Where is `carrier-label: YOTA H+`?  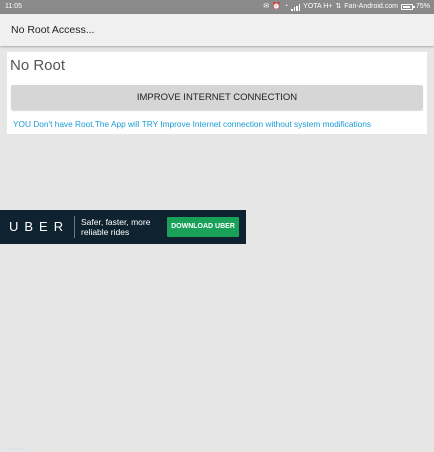 carrier-label: YOTA H+ is located at coordinates (318, 6).